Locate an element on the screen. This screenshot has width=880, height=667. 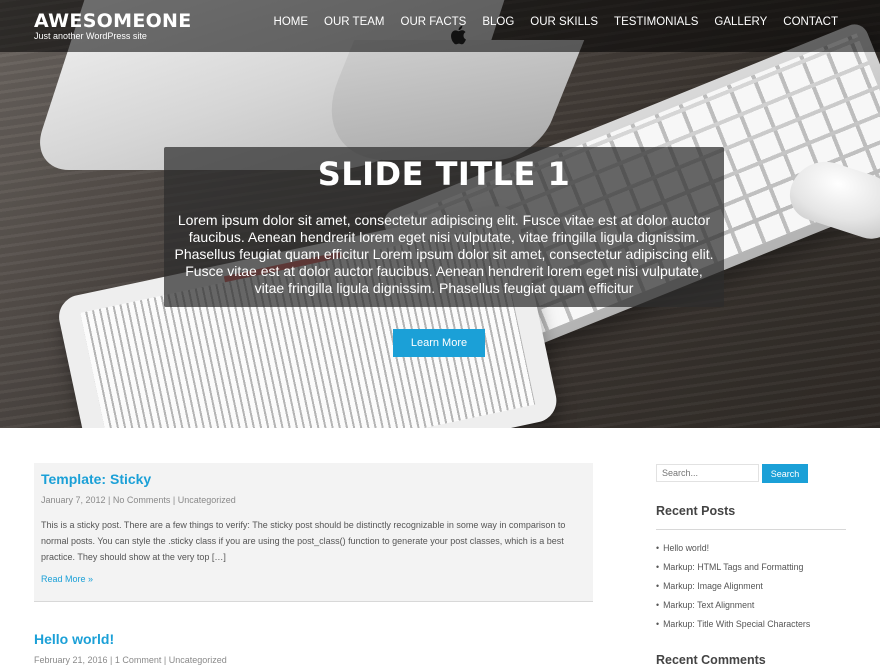
search-input is located at coordinates (707, 473).